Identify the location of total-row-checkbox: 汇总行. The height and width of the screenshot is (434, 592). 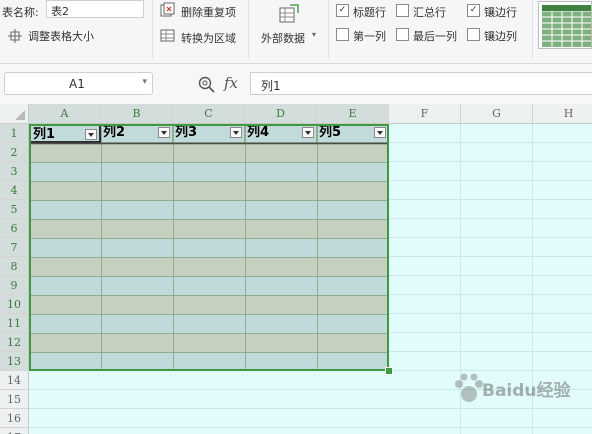
(426, 11).